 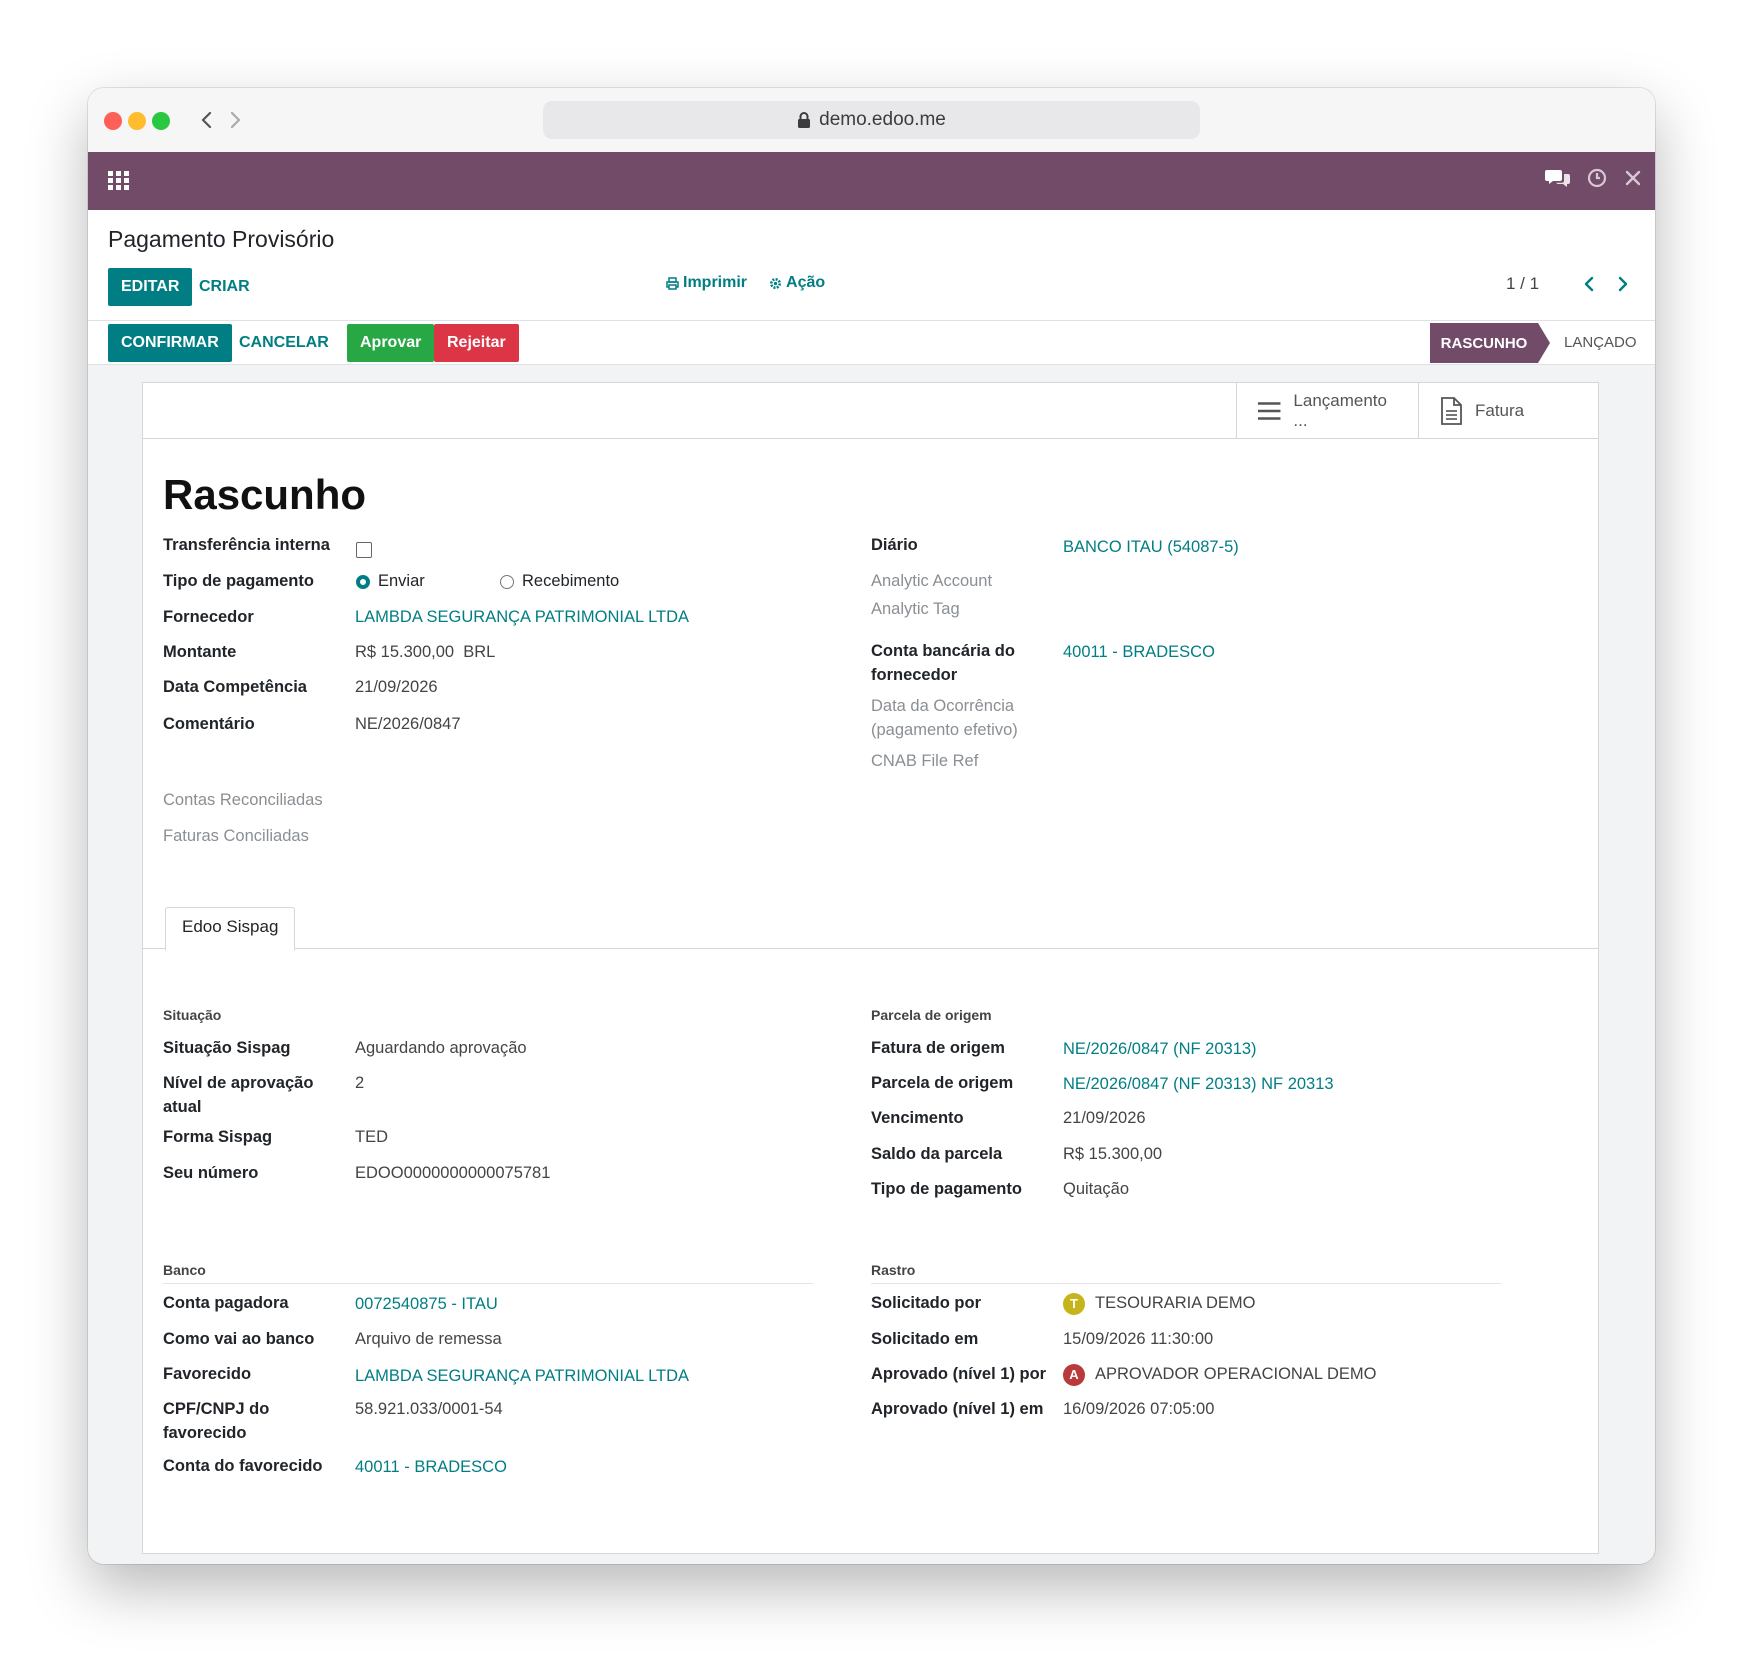 What do you see at coordinates (429, 1409) in the screenshot?
I see `payee-doc-value: 58.921.033/0001-54` at bounding box center [429, 1409].